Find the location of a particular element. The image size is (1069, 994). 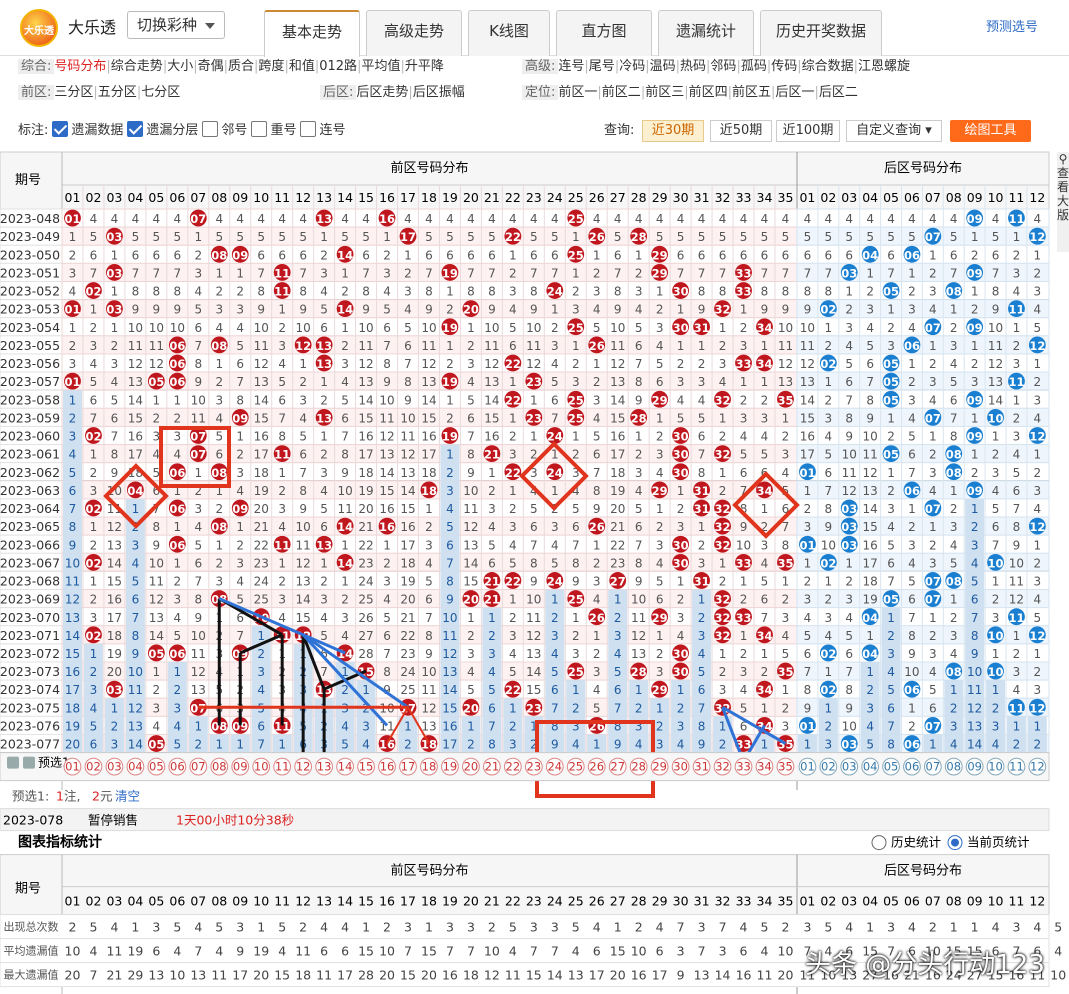

collapse-icon is located at coordinates (29, 762).